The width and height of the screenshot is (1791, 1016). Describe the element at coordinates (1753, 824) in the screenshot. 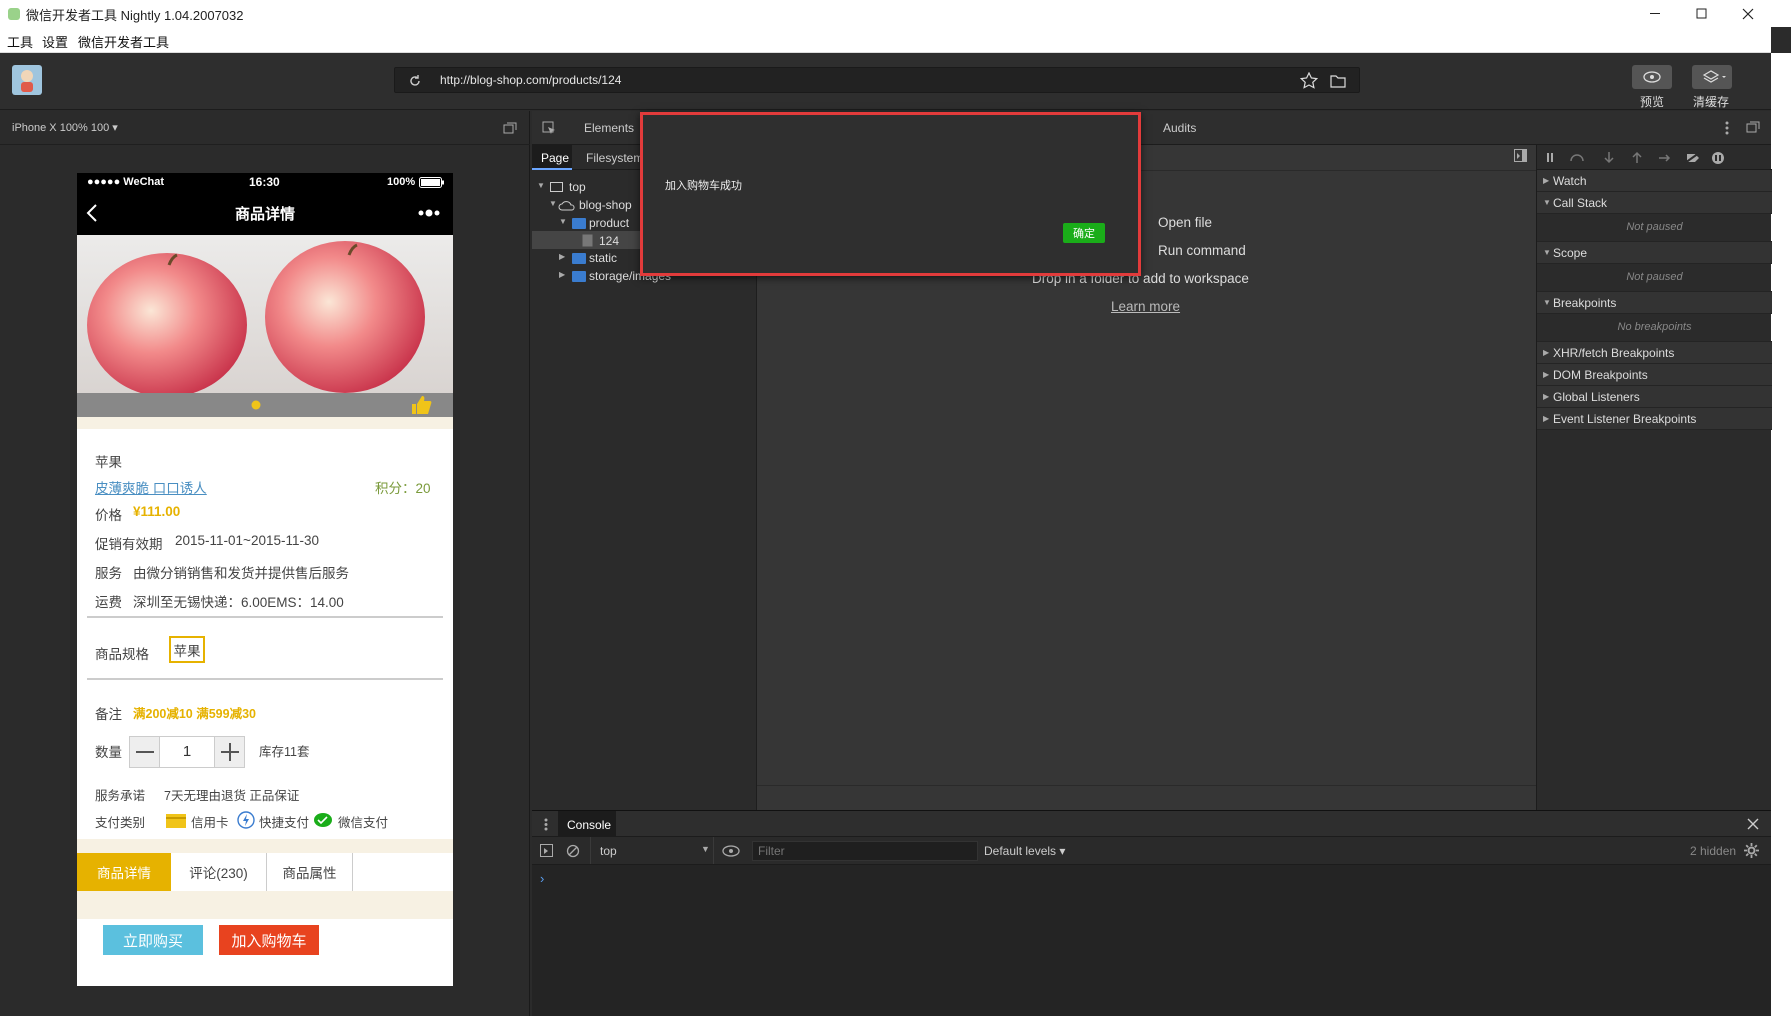

I see `close-drawer-icon` at that location.